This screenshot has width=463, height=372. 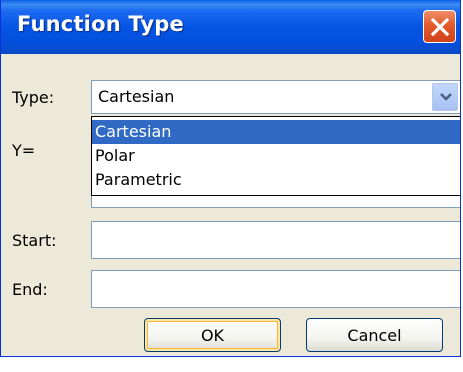 What do you see at coordinates (100, 24) in the screenshot?
I see `dialog-title: Function Type` at bounding box center [100, 24].